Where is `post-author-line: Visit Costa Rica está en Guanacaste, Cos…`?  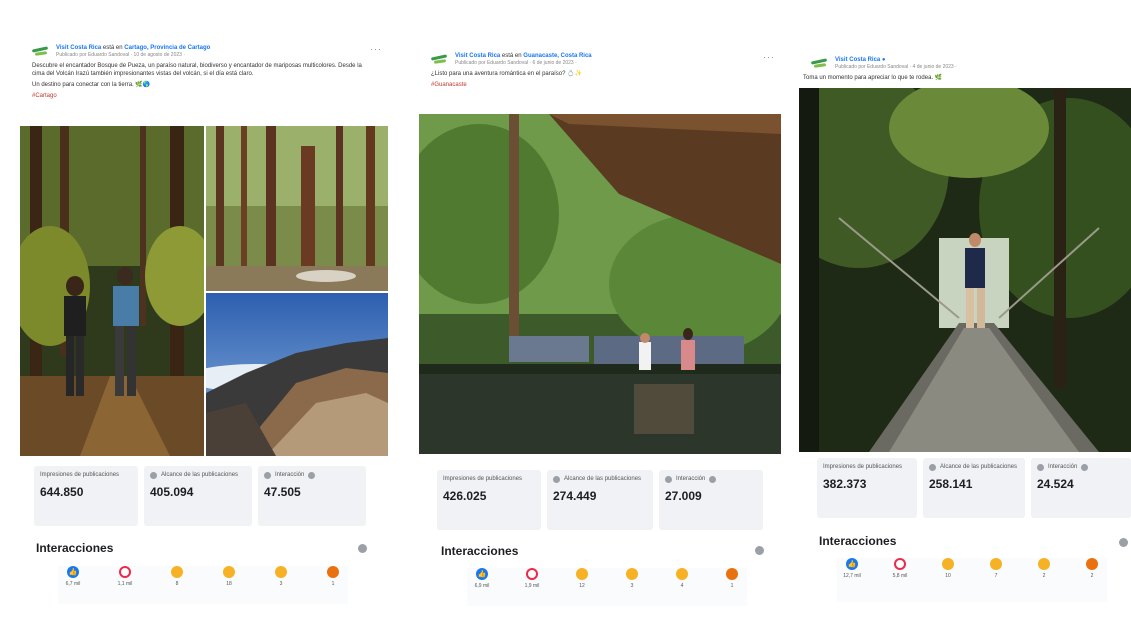
post-author-line: Visit Costa Rica está en Guanacaste, Cos… is located at coordinates (609, 56).